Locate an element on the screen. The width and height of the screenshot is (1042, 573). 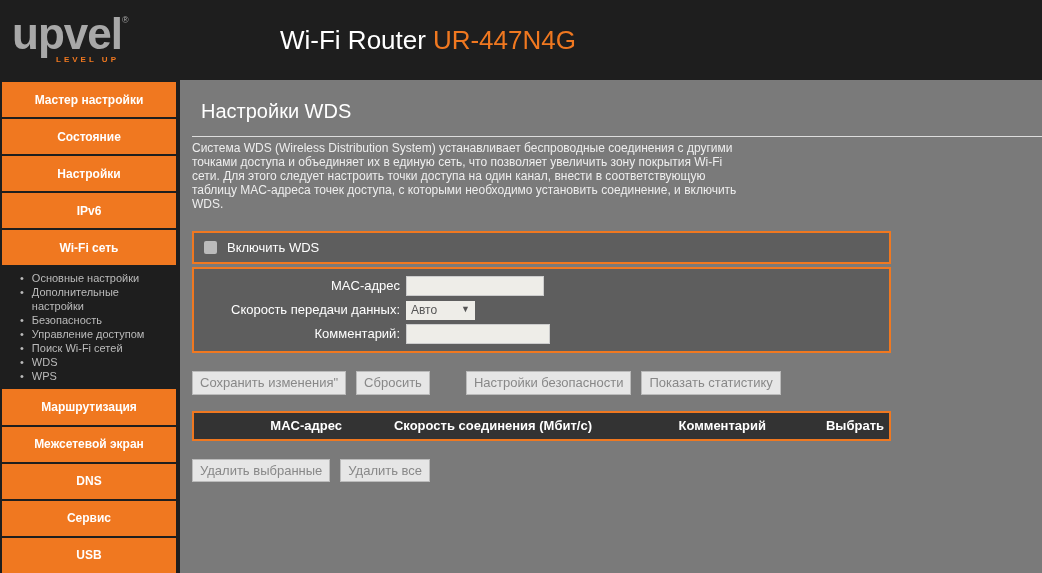
sidebar-item: Мастер настройки is located at coordinates (89, 100).